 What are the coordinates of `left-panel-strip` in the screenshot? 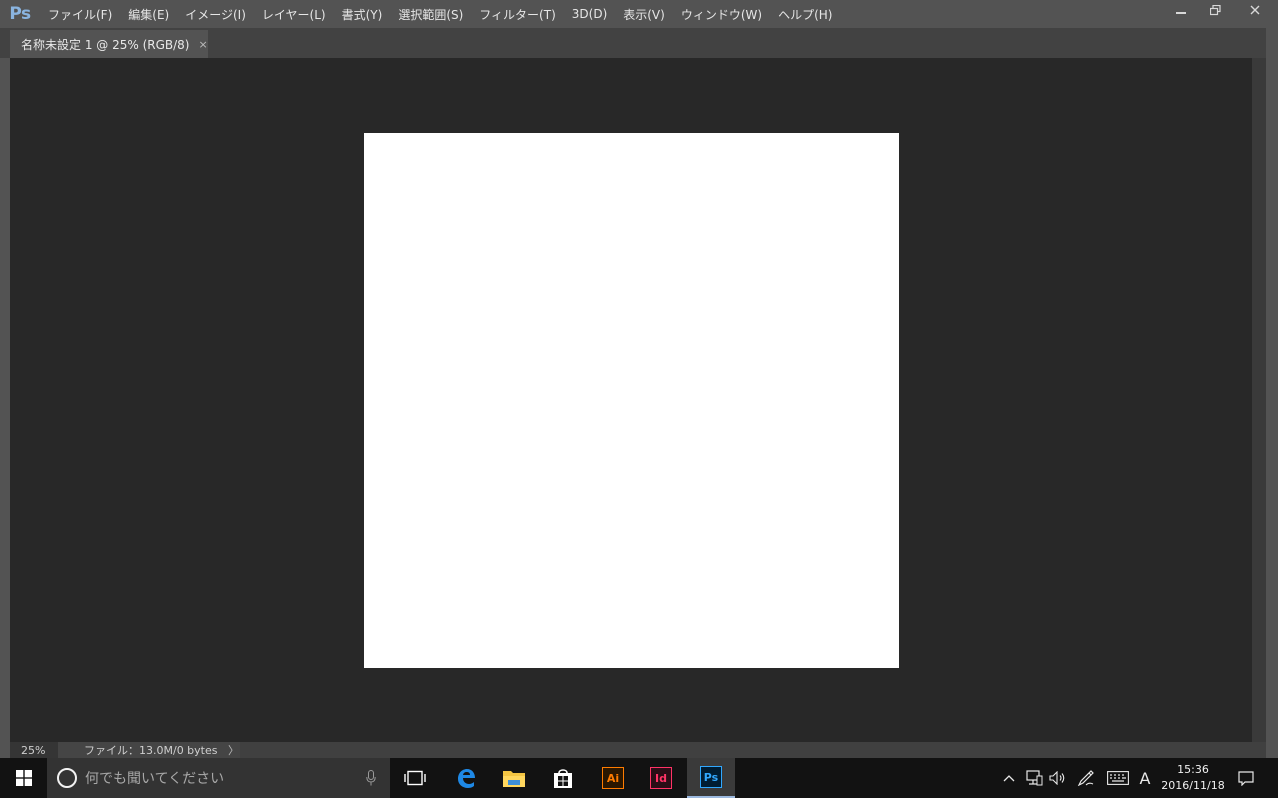 It's located at (5, 408).